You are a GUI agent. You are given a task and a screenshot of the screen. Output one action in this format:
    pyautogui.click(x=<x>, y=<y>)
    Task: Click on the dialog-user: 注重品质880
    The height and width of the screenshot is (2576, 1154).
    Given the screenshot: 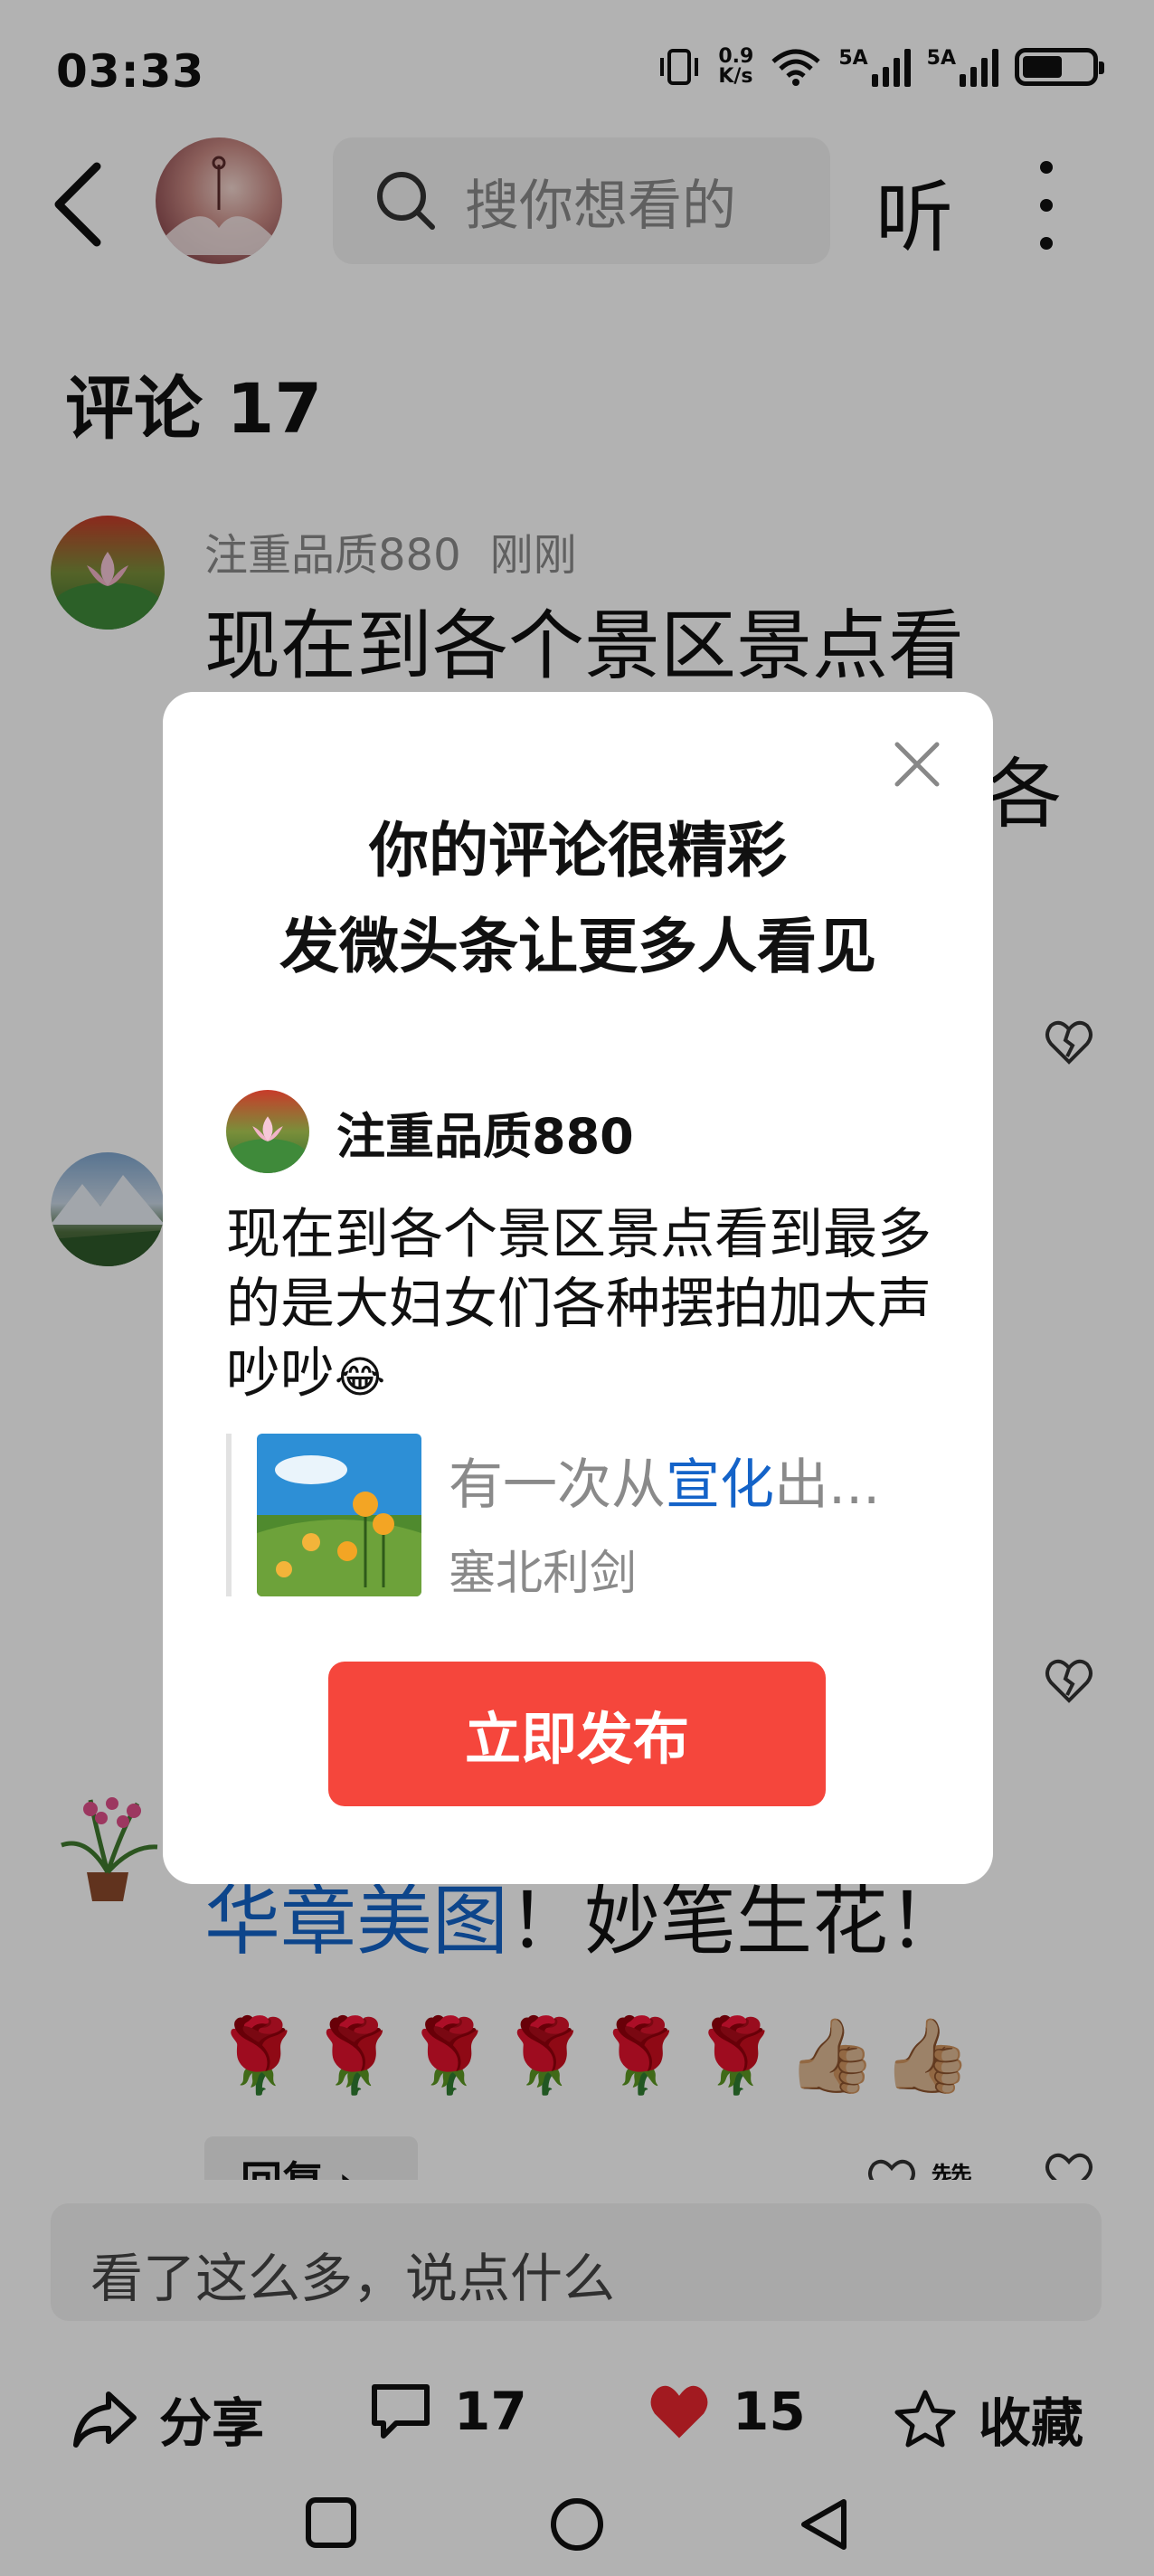 What is the action you would take?
    pyautogui.click(x=430, y=1132)
    